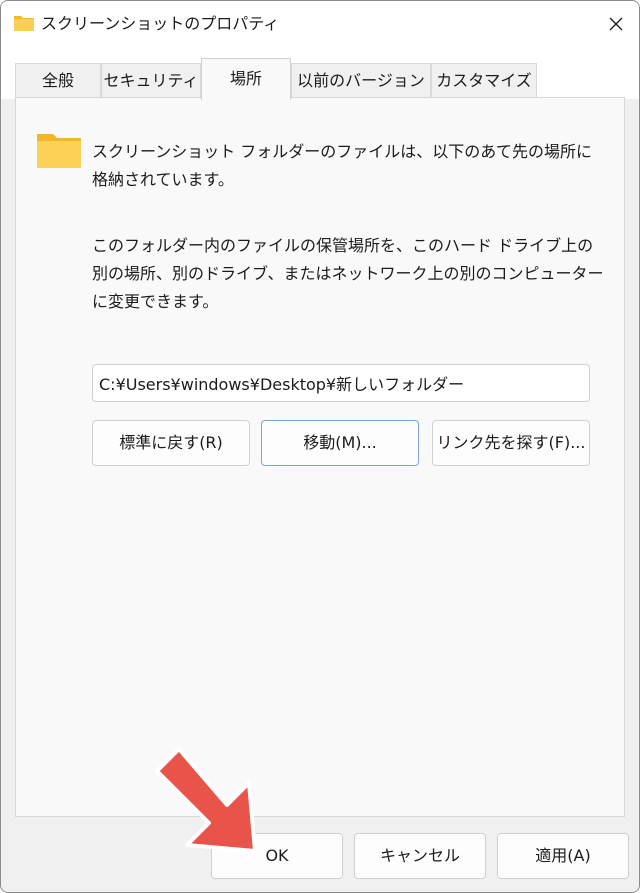 This screenshot has height=893, width=640. What do you see at coordinates (246, 79) in the screenshot?
I see `tab-location: 場所` at bounding box center [246, 79].